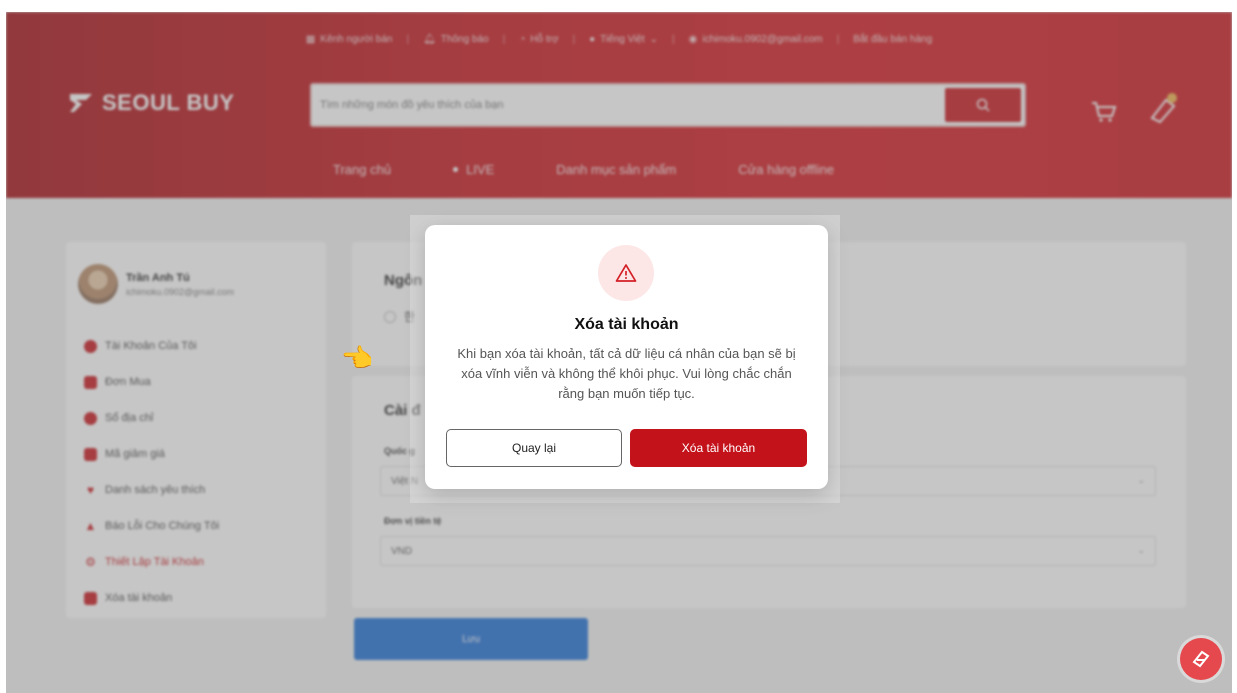 The height and width of the screenshot is (693, 1237). Describe the element at coordinates (626, 324) in the screenshot. I see `dialog-title: Xóa tài khoản` at that location.